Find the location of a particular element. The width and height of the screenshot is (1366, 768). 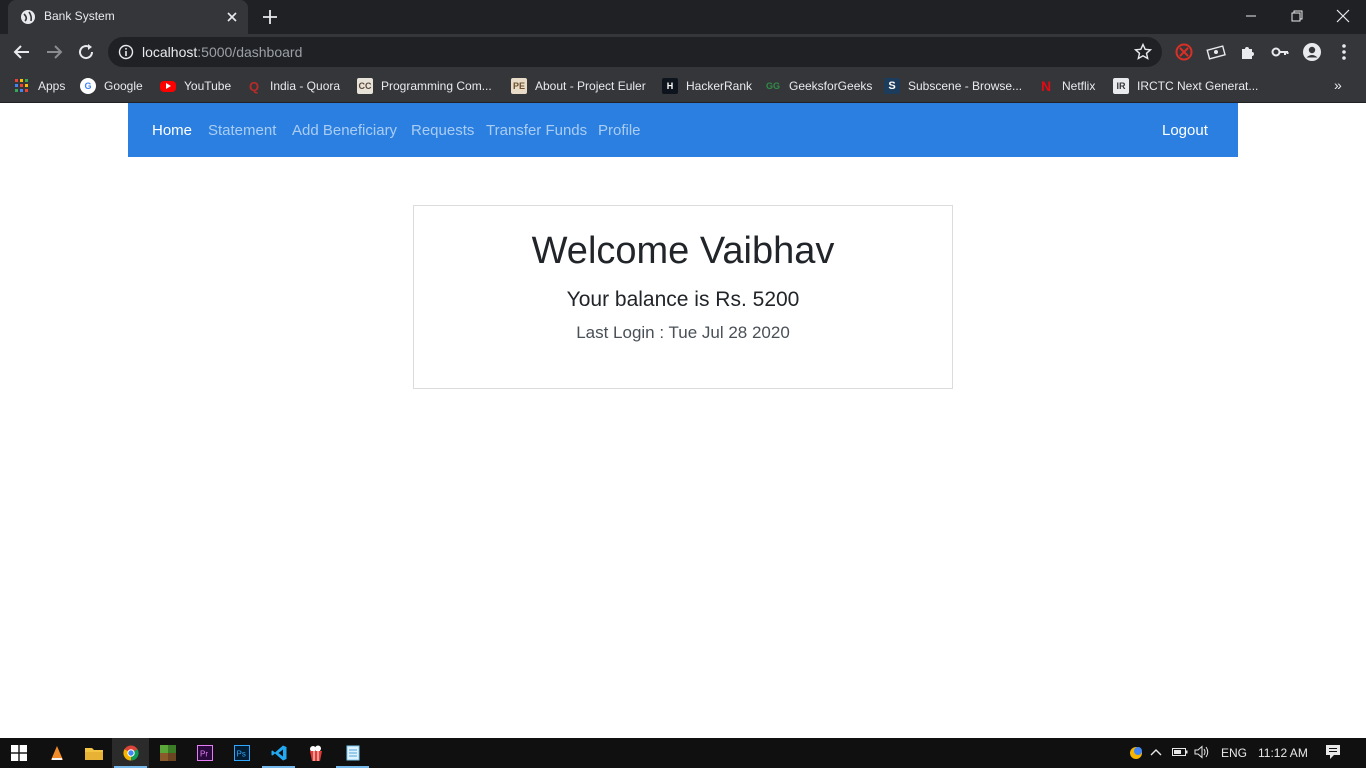

chrome-menu-icon is located at coordinates (1344, 52).